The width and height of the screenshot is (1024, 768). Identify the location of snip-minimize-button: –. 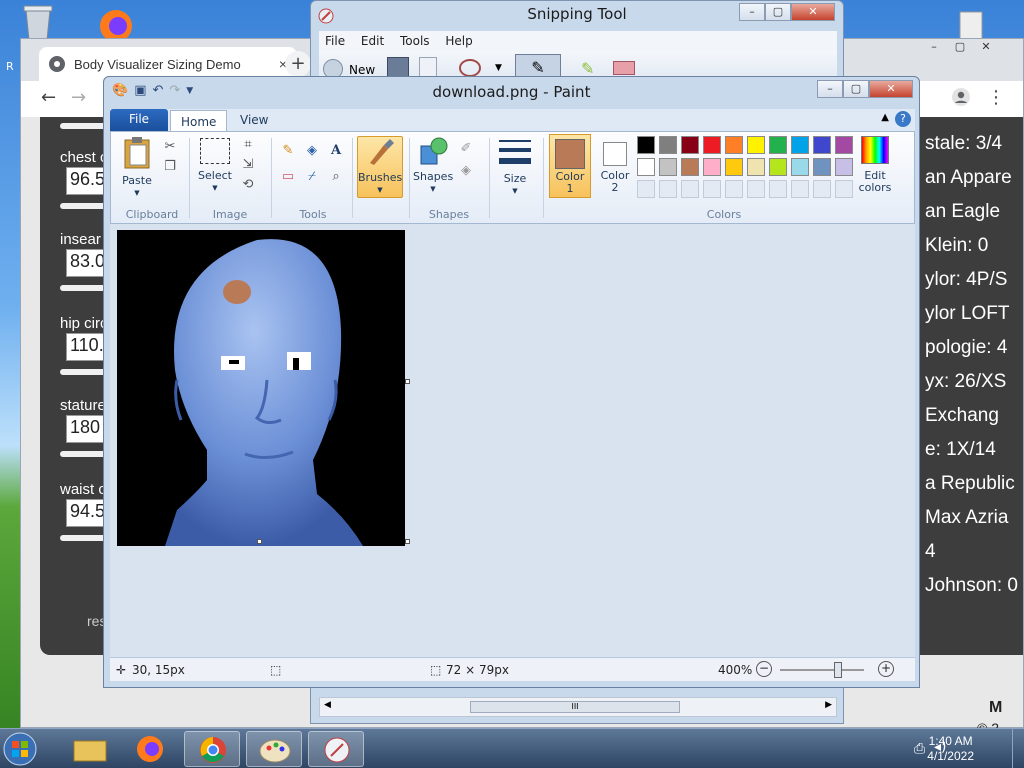
(752, 12).